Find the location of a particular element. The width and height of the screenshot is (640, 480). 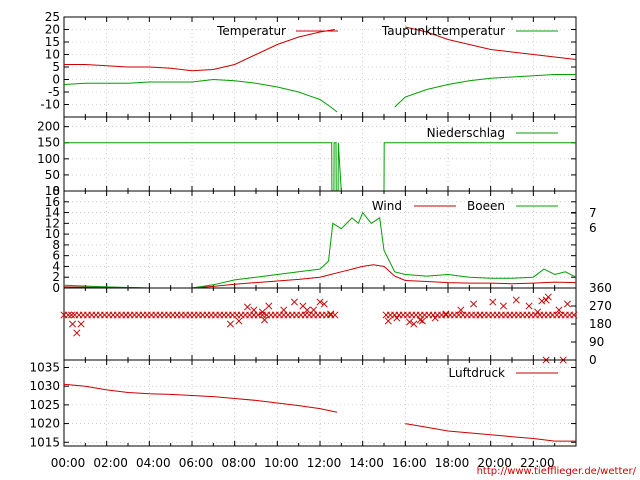

legend-label-luftdruck: Luftdruck is located at coordinates (476, 373).